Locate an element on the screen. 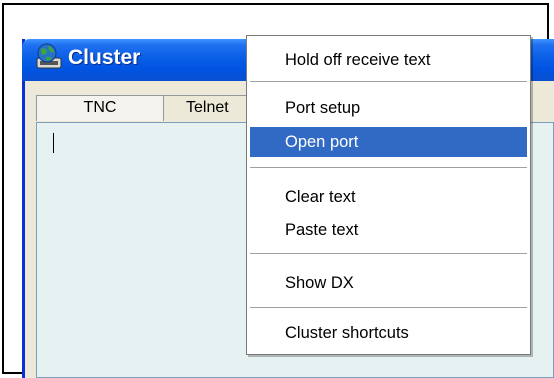  text-caret is located at coordinates (53, 143).